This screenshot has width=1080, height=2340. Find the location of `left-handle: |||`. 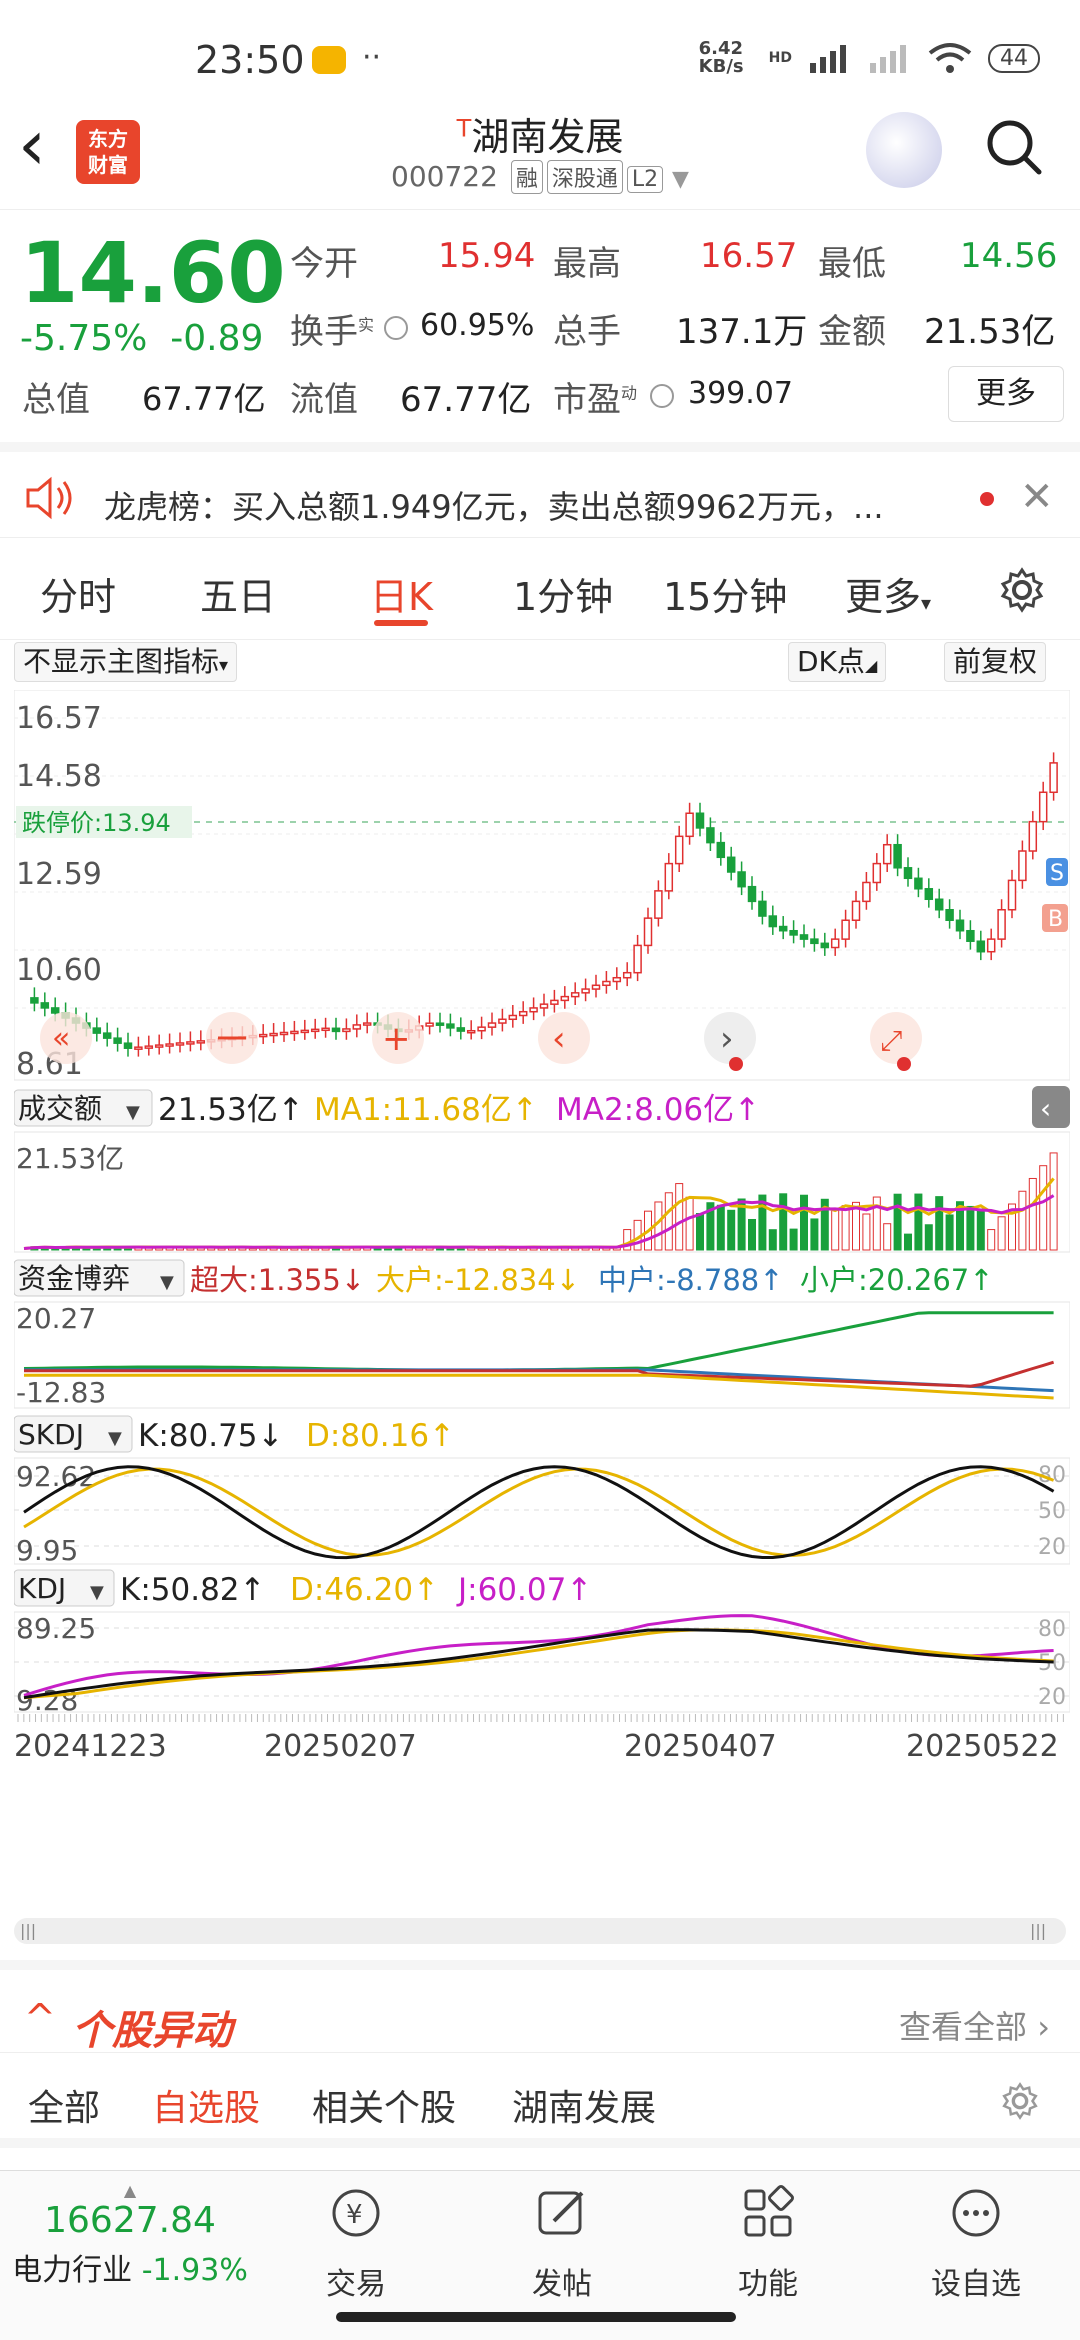

left-handle: ||| is located at coordinates (35, 1931).